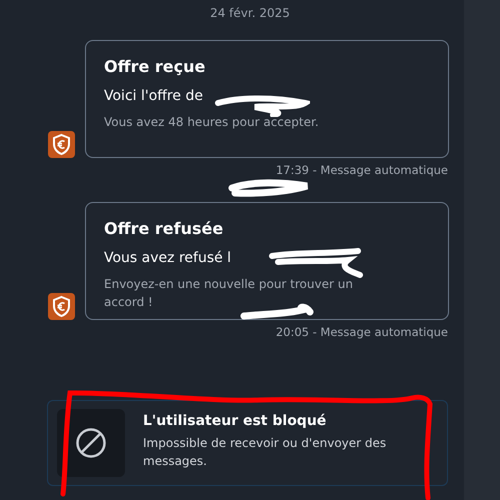 This screenshot has width=500, height=500. Describe the element at coordinates (164, 229) in the screenshot. I see `message-title: Offre refusée` at that location.